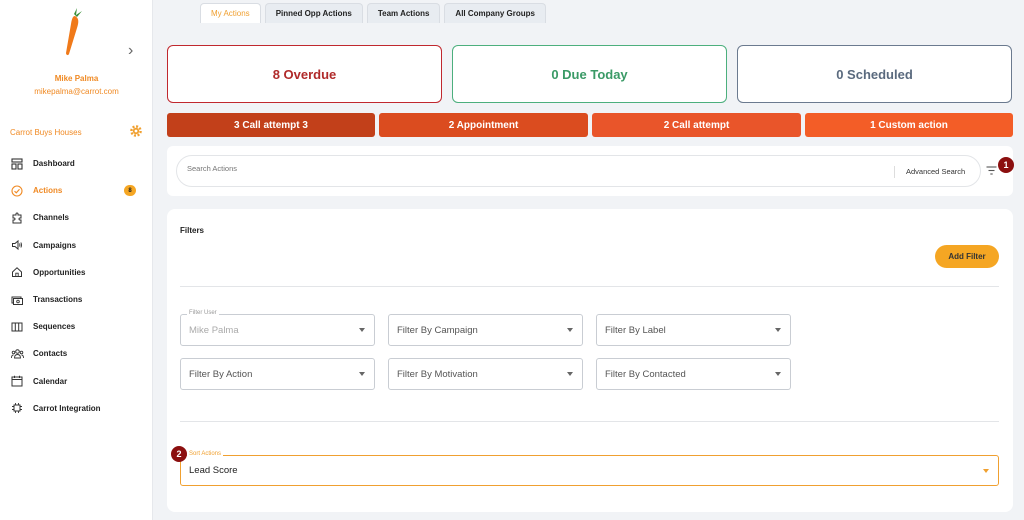  Describe the element at coordinates (76, 217) in the screenshot. I see `sidebar-item-channels: Channels` at that location.